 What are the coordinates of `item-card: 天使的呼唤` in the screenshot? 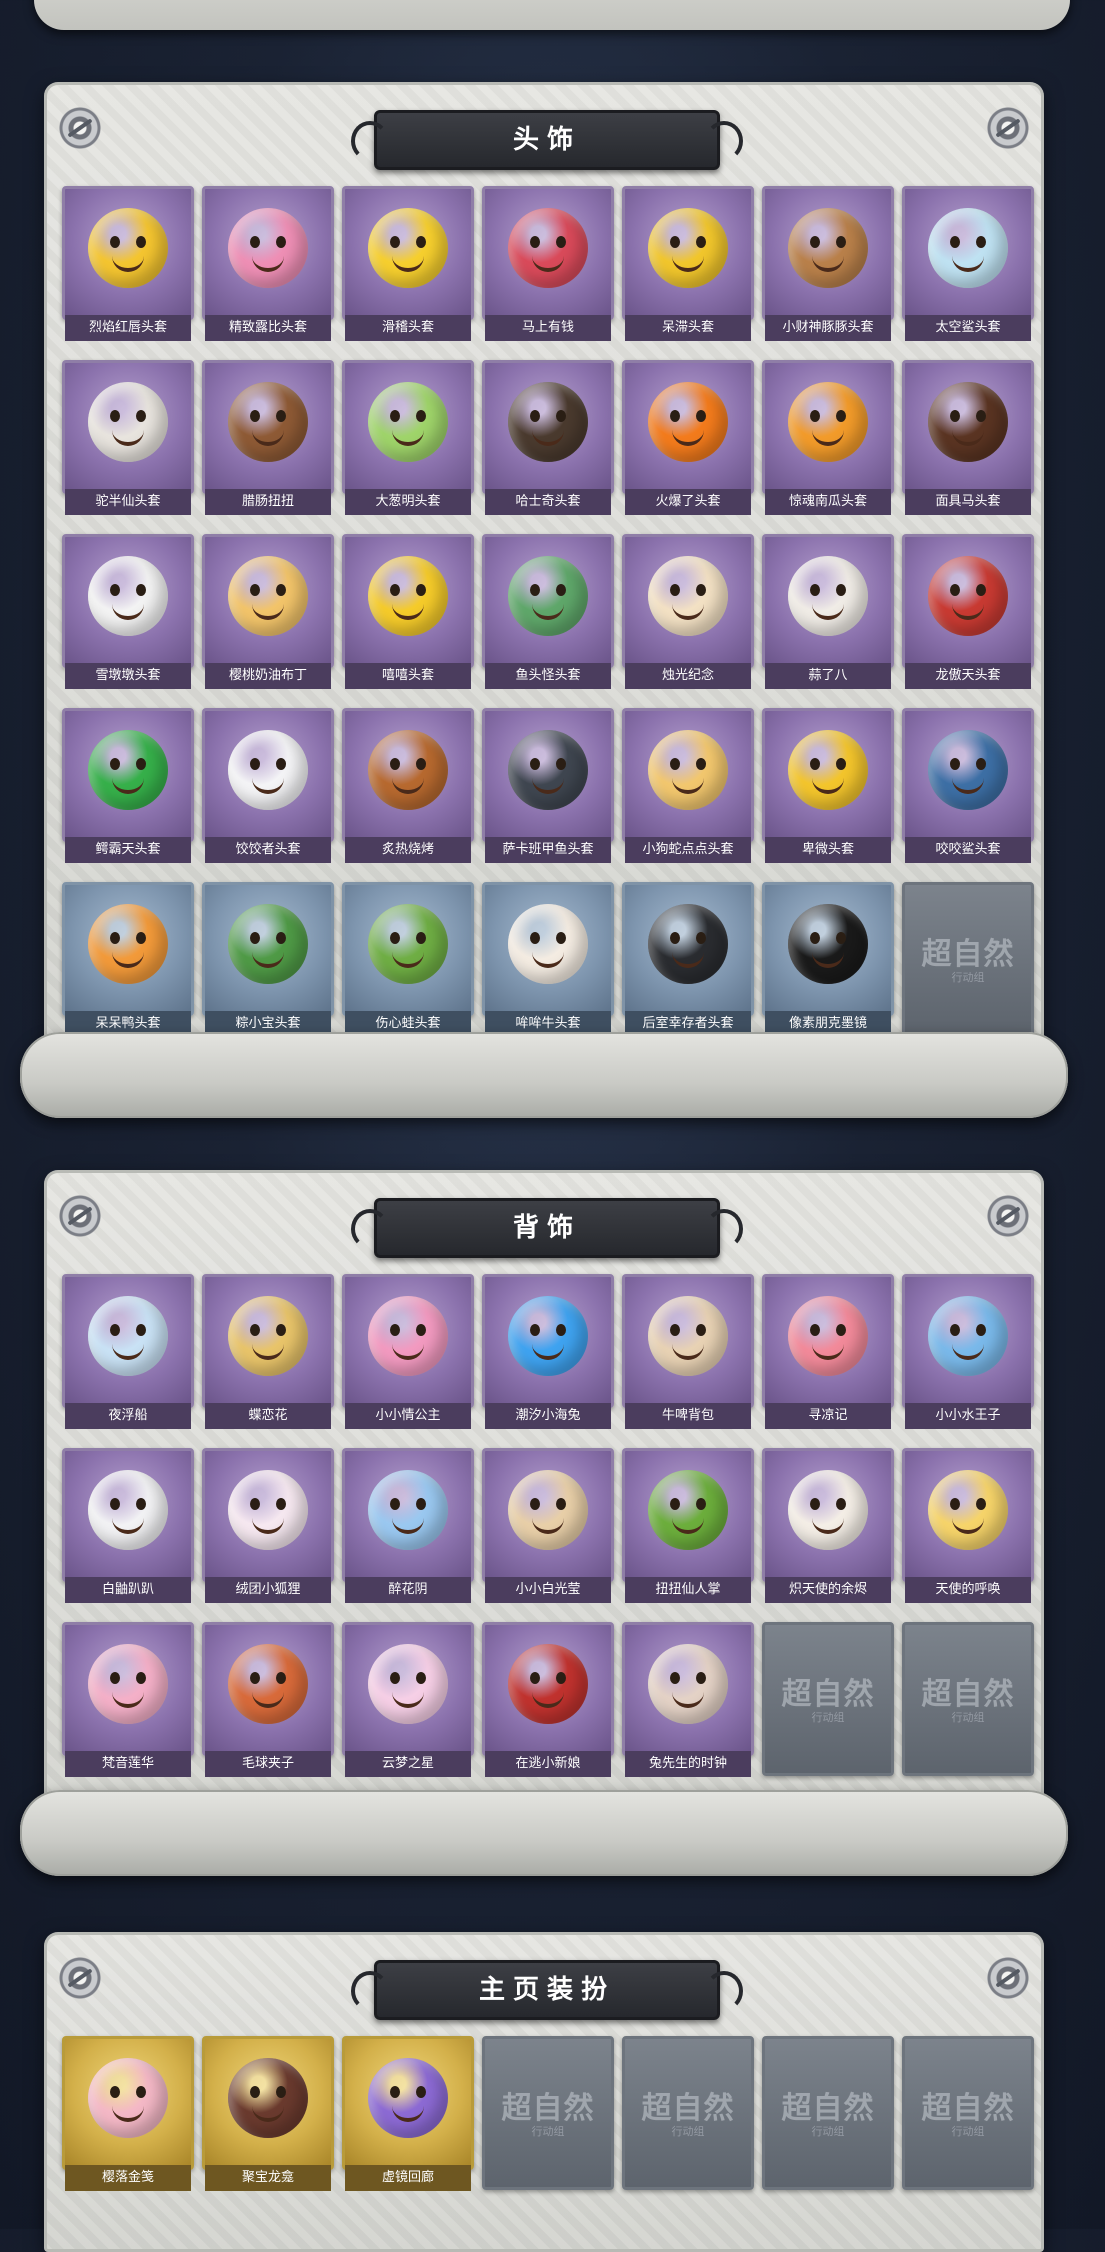 It's located at (968, 1525).